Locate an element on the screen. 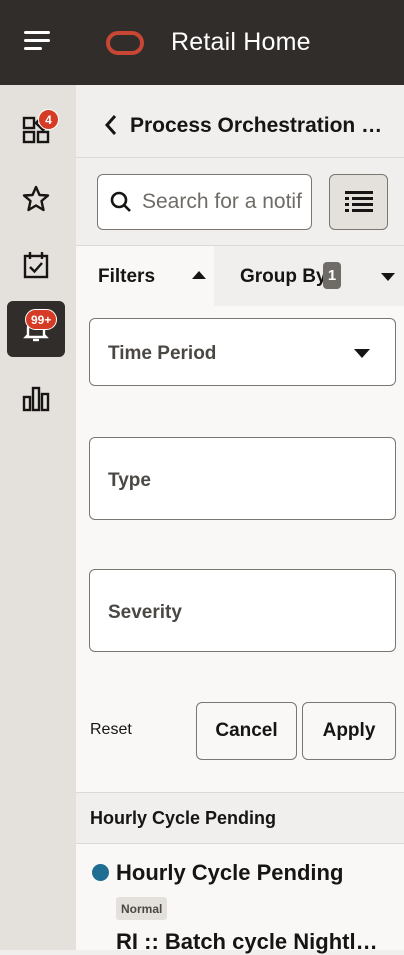  tab-filters-label: Filters is located at coordinates (127, 276).